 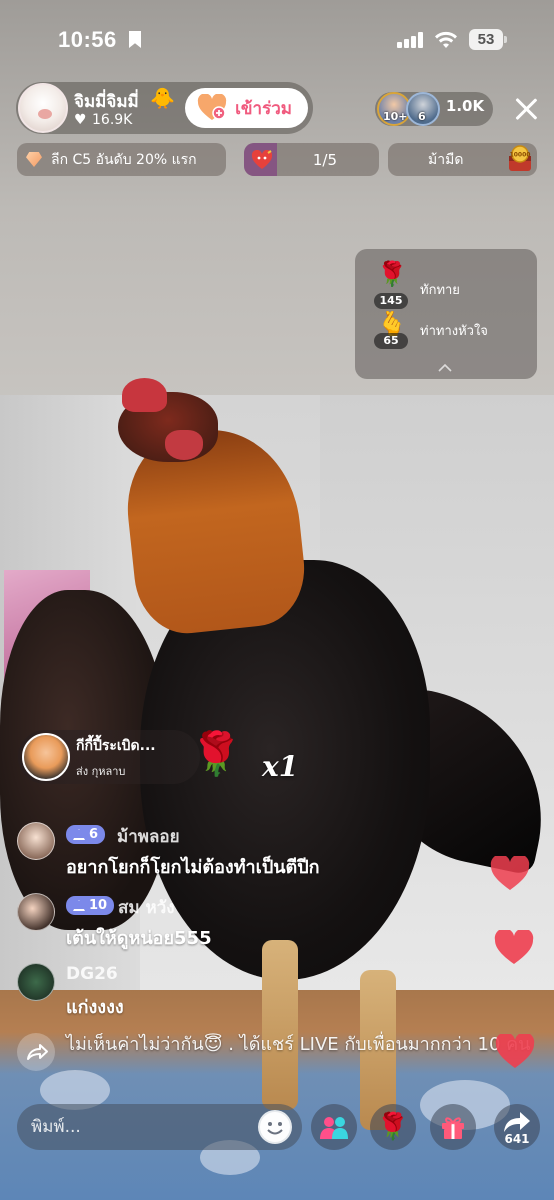 I want to click on battery-icon: 53, so click(x=488, y=39).